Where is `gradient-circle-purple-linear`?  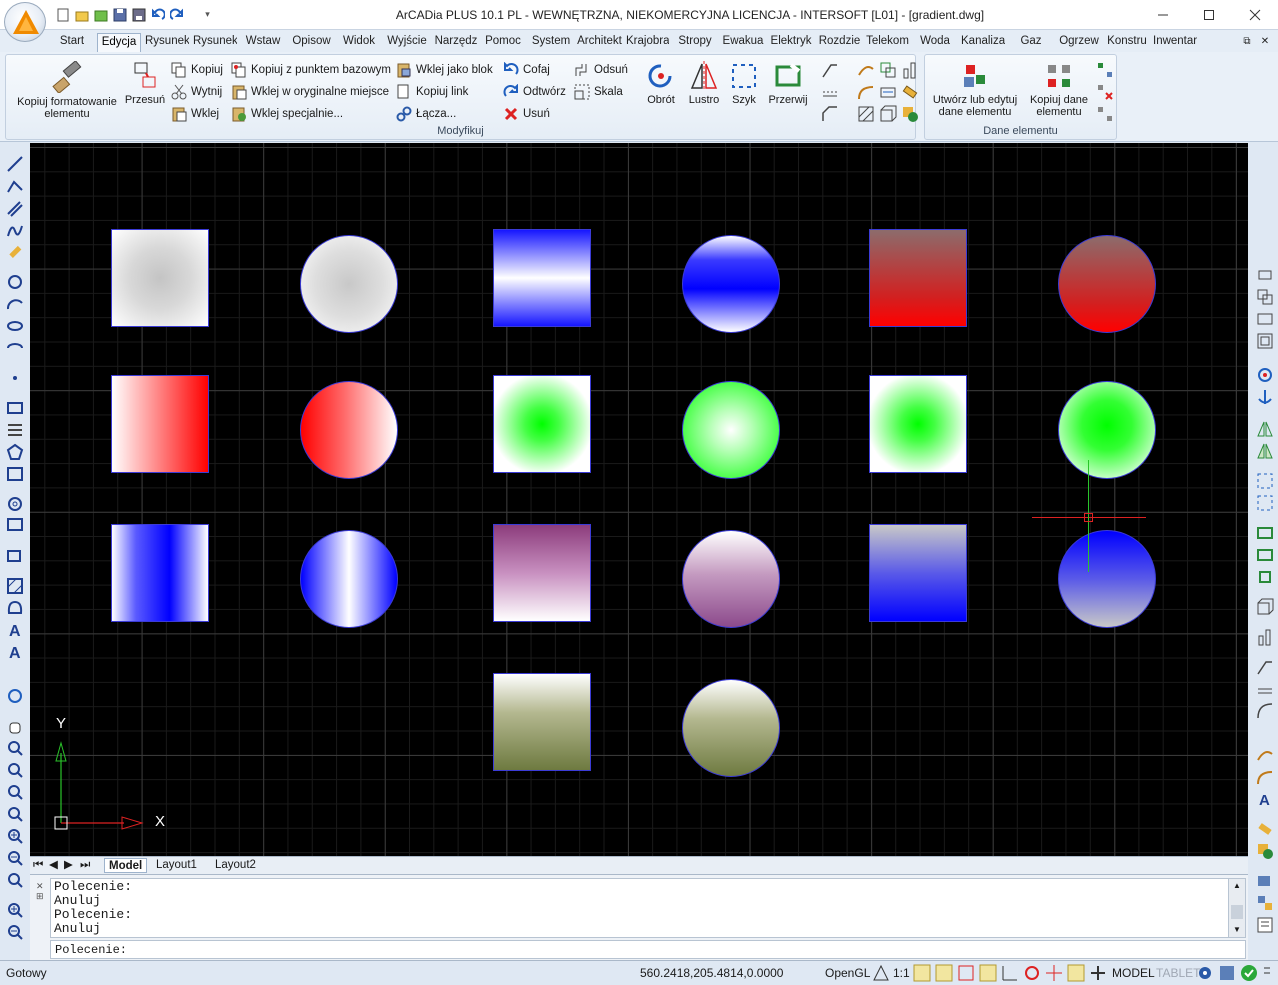 gradient-circle-purple-linear is located at coordinates (731, 579).